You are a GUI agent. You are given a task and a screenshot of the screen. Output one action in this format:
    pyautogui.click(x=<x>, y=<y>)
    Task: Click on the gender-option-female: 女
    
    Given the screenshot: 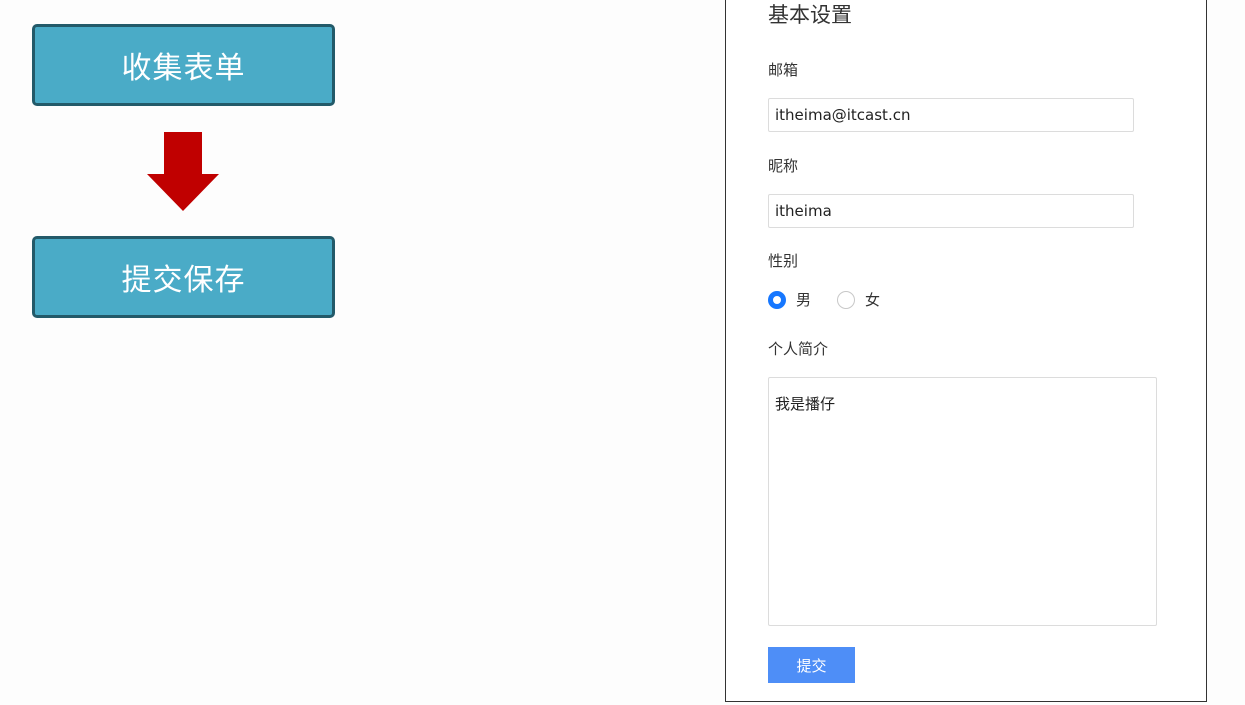 What is the action you would take?
    pyautogui.click(x=858, y=299)
    